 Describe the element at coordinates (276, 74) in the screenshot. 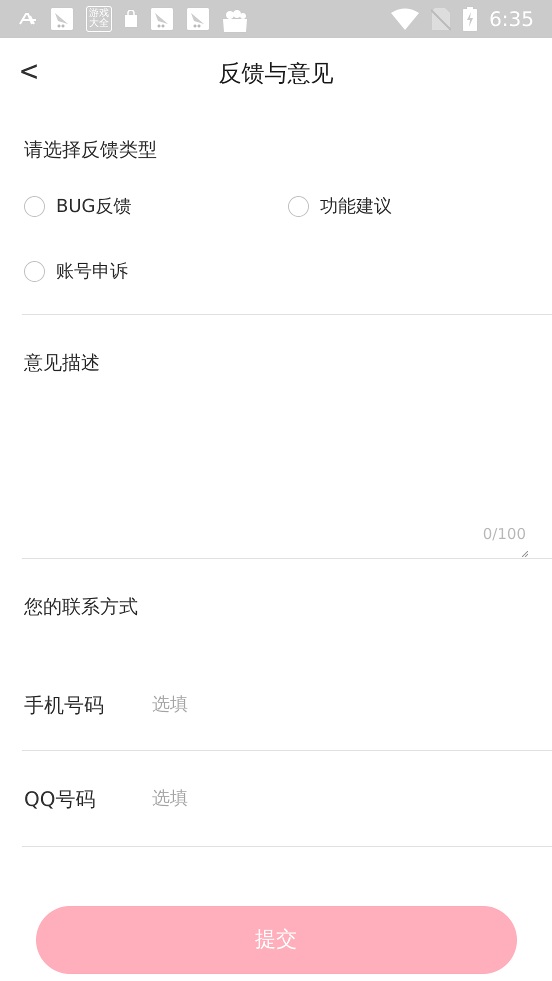

I see `page-title: 反馈与意见` at that location.